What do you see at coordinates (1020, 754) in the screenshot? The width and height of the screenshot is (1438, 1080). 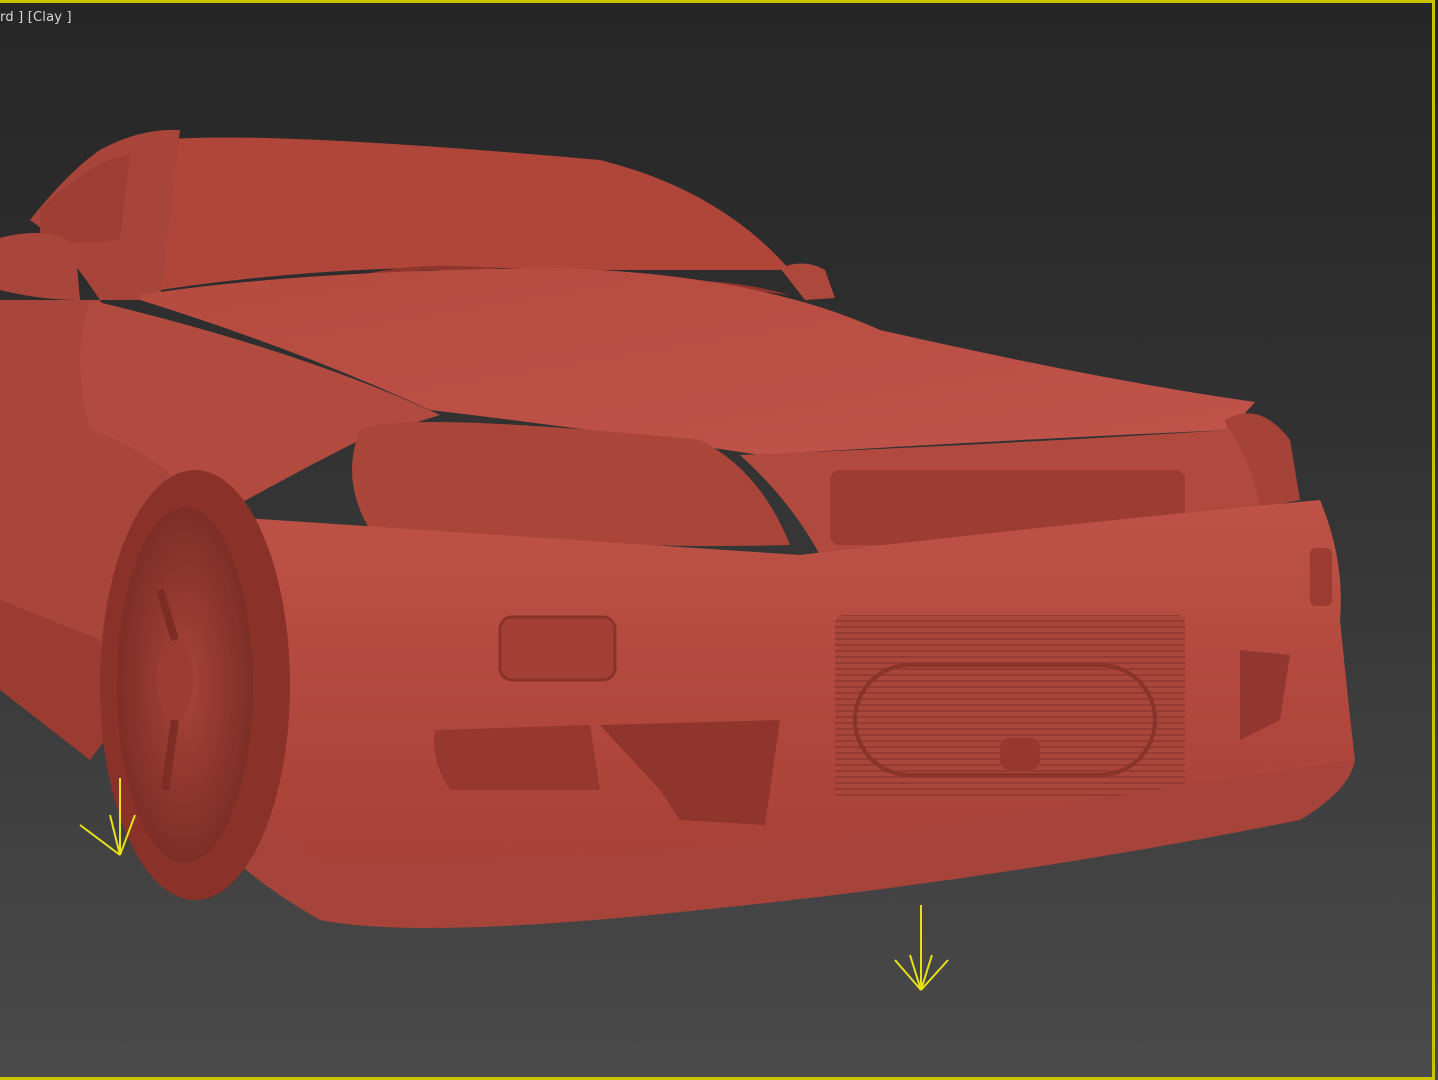 I see `tow-hook` at bounding box center [1020, 754].